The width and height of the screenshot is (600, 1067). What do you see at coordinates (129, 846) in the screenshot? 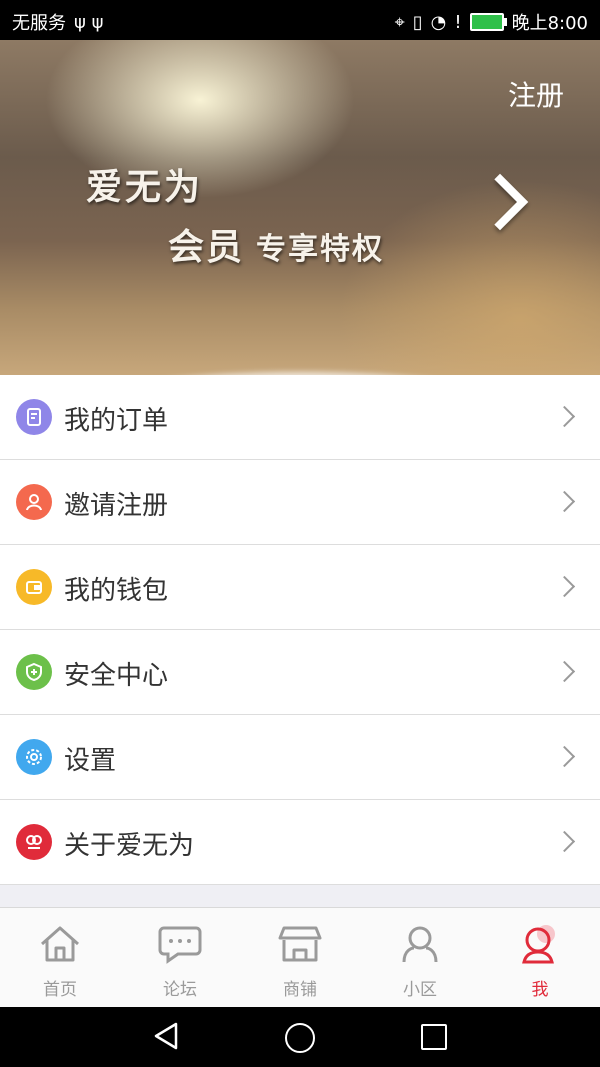
I see `menu-label-about: 关于爱无为` at bounding box center [129, 846].